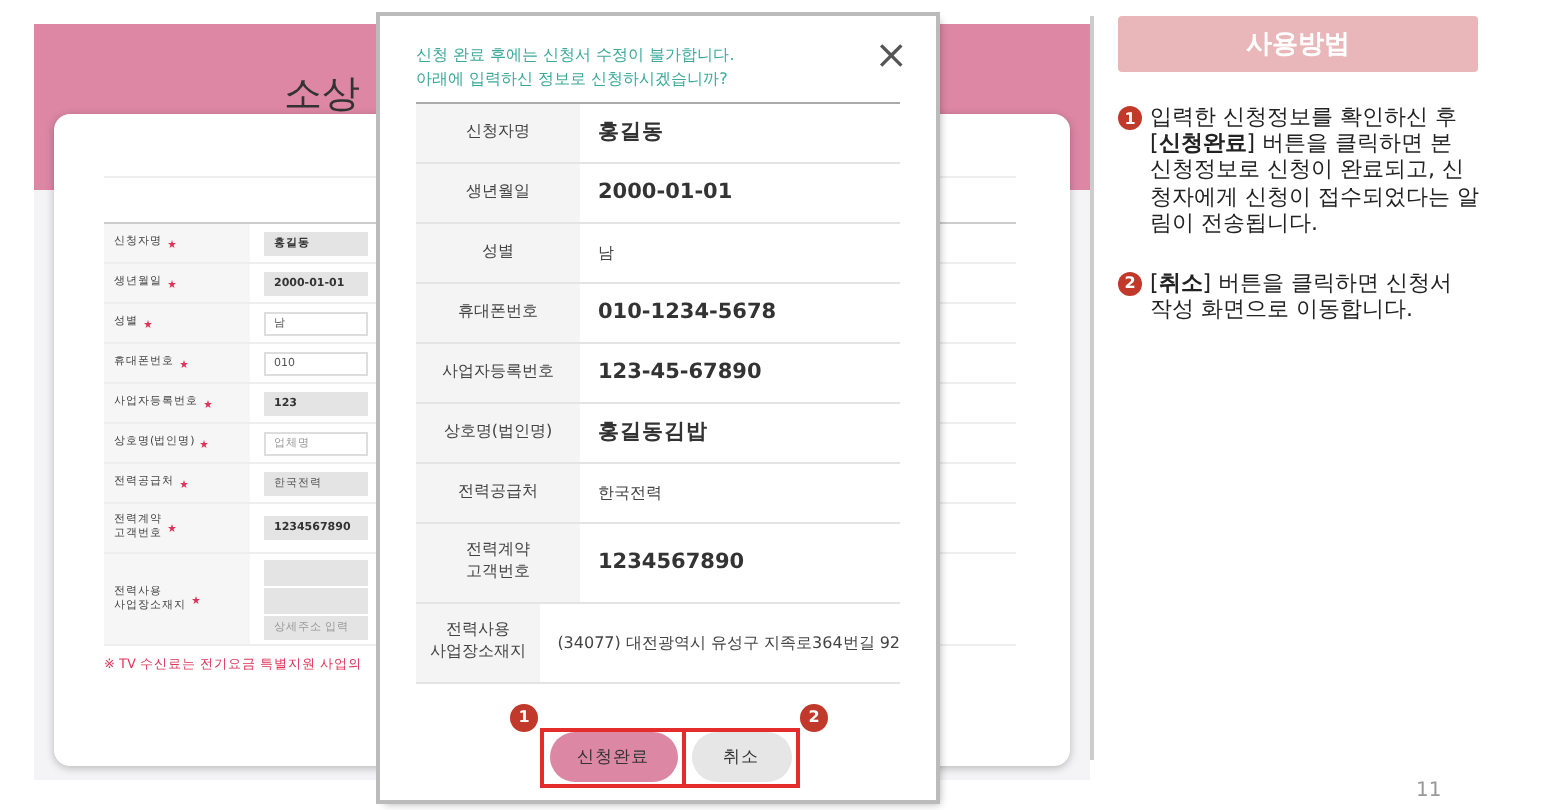 Image resolution: width=1546 pixels, height=810 pixels. What do you see at coordinates (1429, 791) in the screenshot?
I see `page-number: 11` at bounding box center [1429, 791].